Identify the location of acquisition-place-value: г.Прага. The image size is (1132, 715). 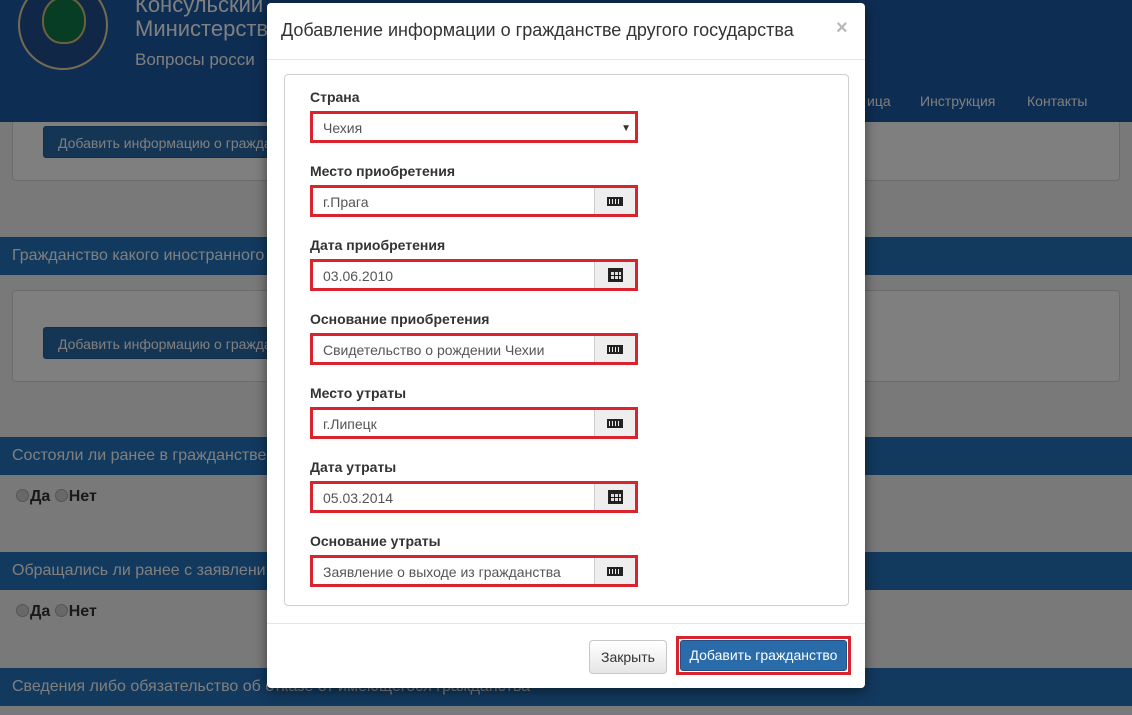
(346, 202).